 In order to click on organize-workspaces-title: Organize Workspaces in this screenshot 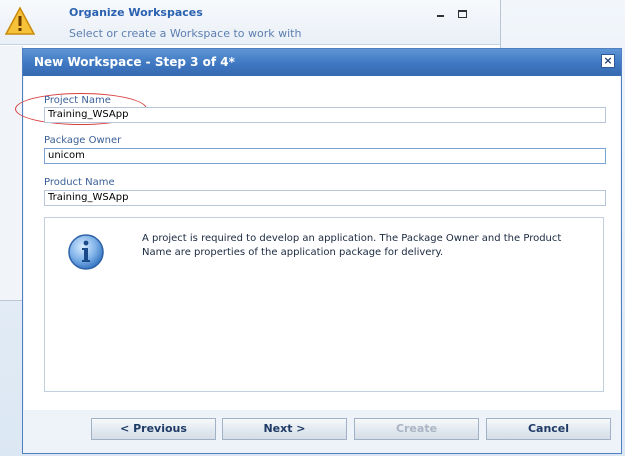, I will do `click(136, 12)`.